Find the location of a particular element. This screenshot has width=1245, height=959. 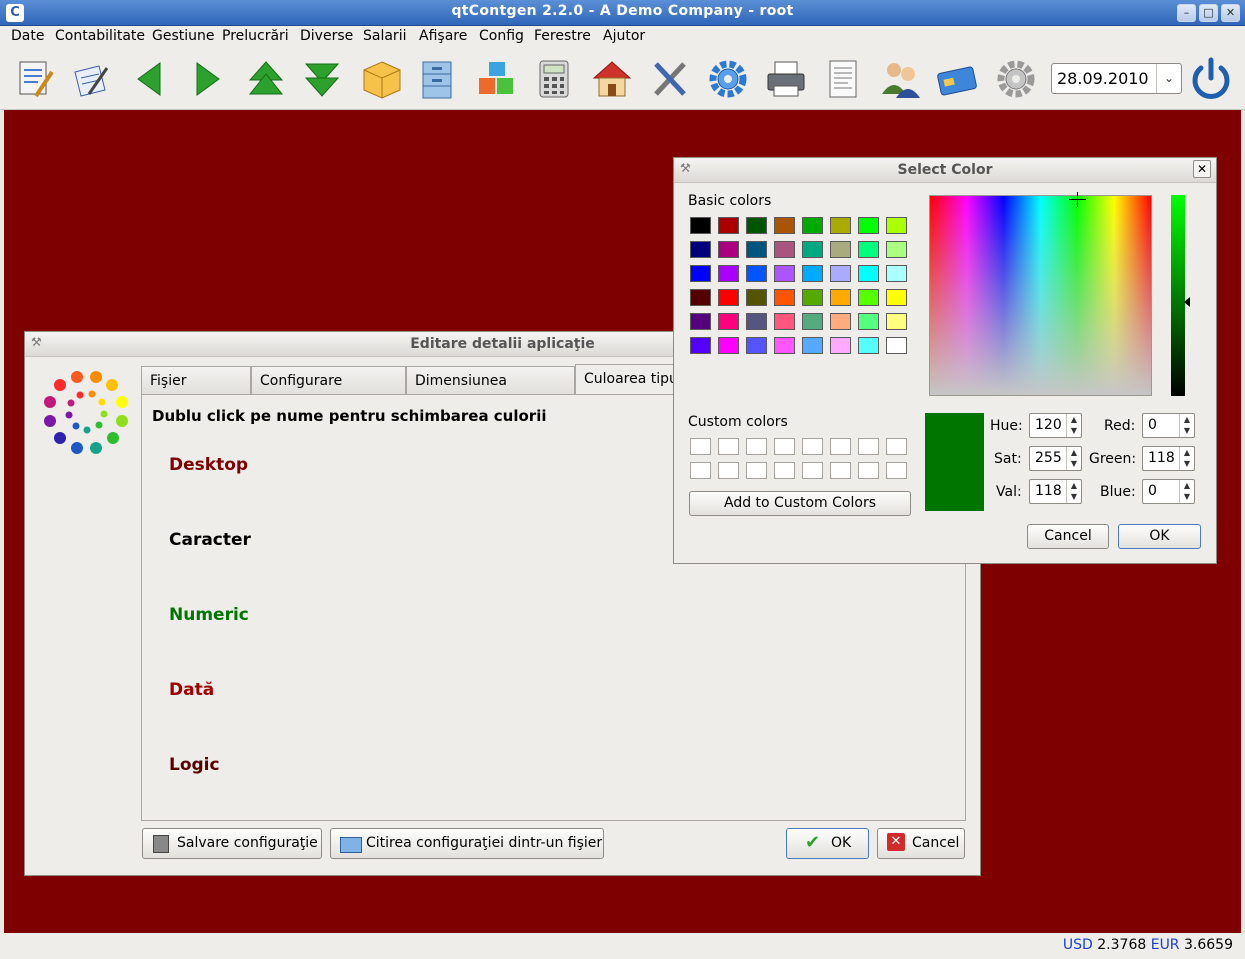

minimize-button: – is located at coordinates (1186, 13).